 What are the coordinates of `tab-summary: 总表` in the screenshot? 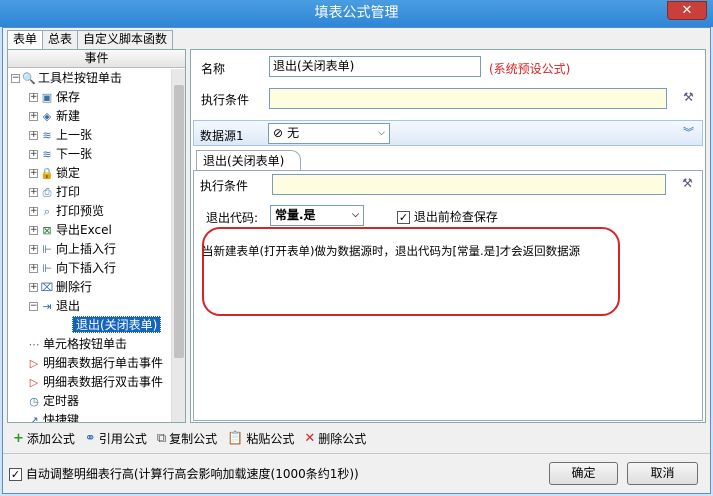 It's located at (60, 39).